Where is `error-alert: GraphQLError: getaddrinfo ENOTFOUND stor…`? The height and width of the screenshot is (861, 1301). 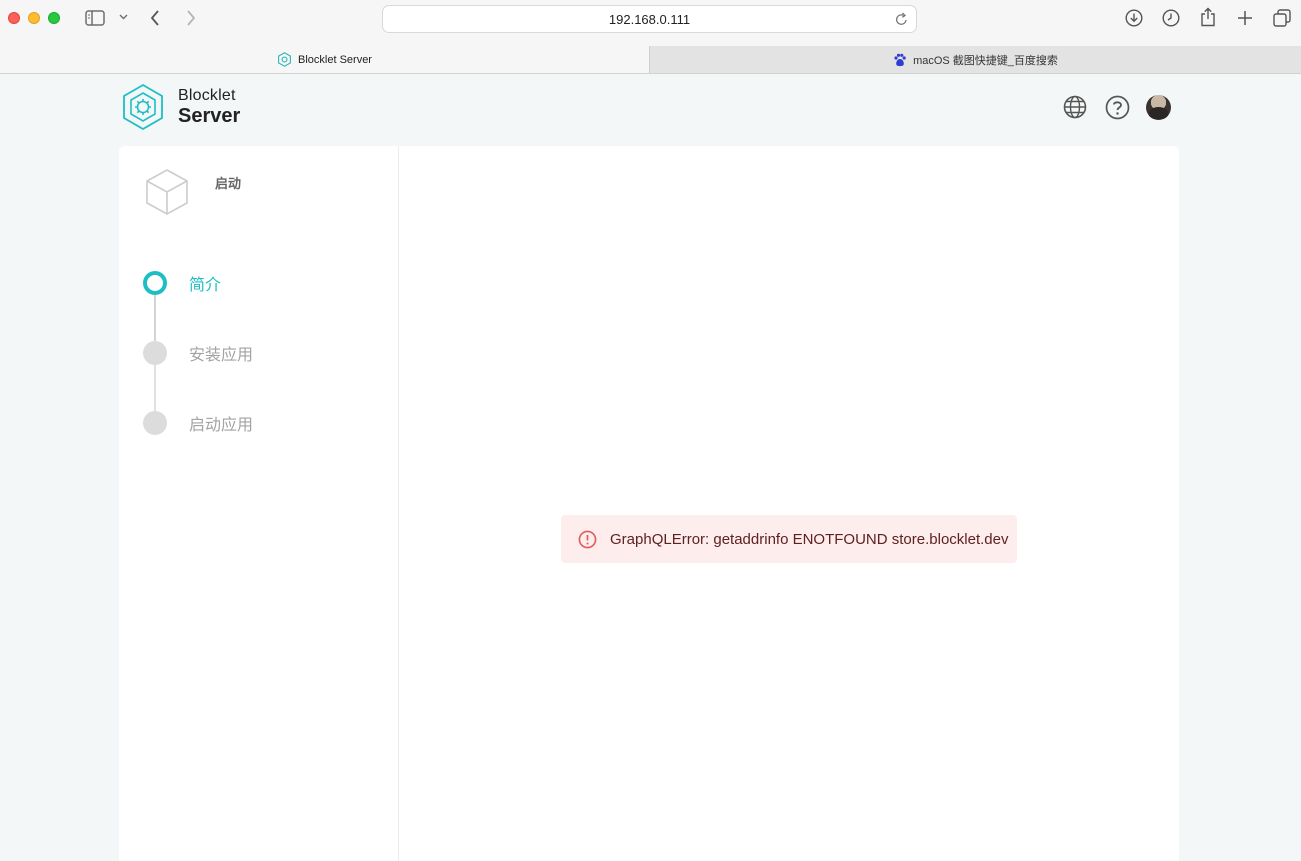
error-alert: GraphQLError: getaddrinfo ENOTFOUND stor… is located at coordinates (789, 539).